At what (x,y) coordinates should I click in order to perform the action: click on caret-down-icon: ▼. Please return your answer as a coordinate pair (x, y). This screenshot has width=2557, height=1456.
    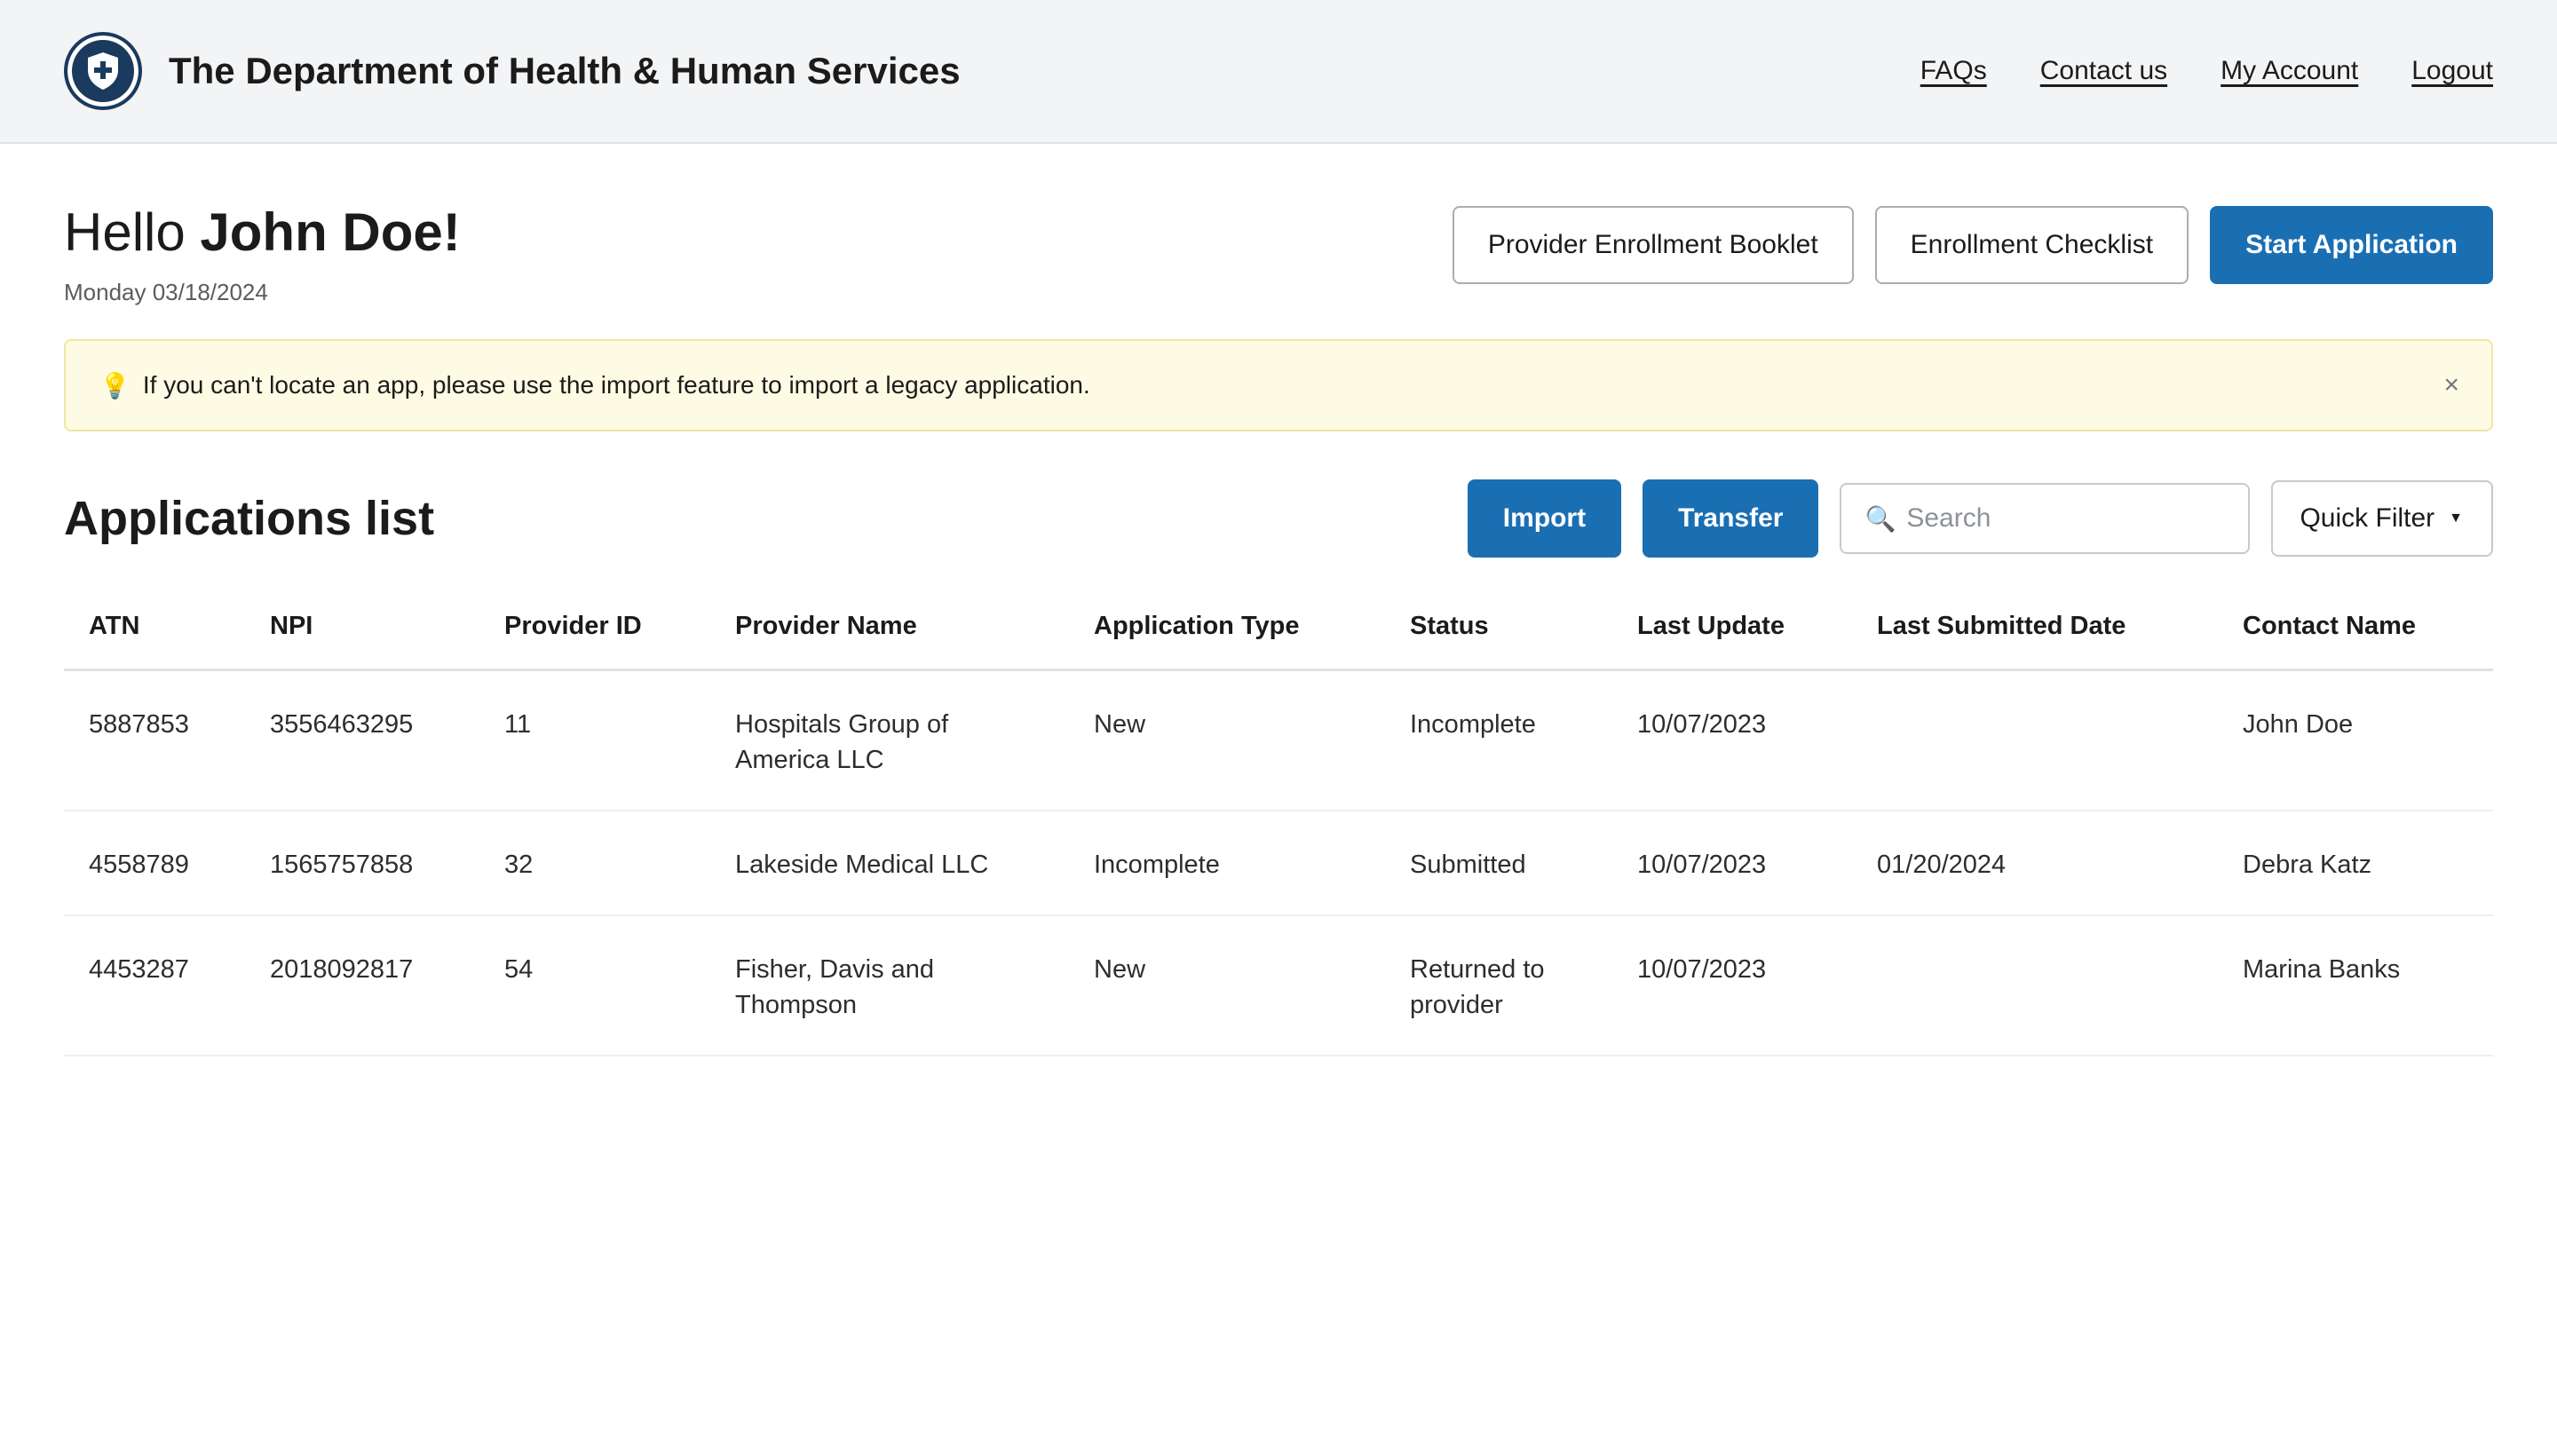
    Looking at the image, I should click on (2456, 518).